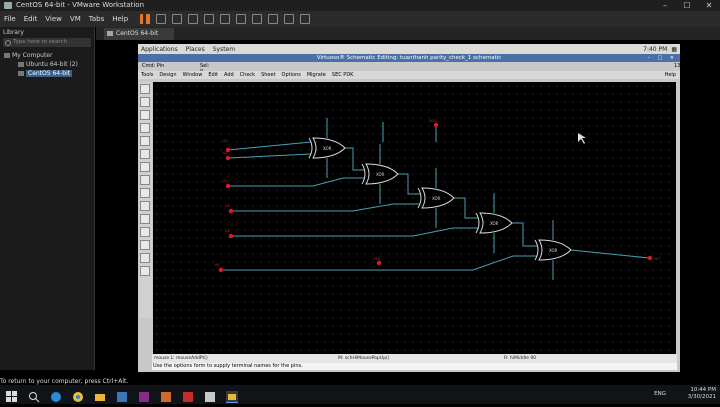 The height and width of the screenshot is (407, 720). Describe the element at coordinates (56, 395) in the screenshot. I see `edge-icon` at that location.